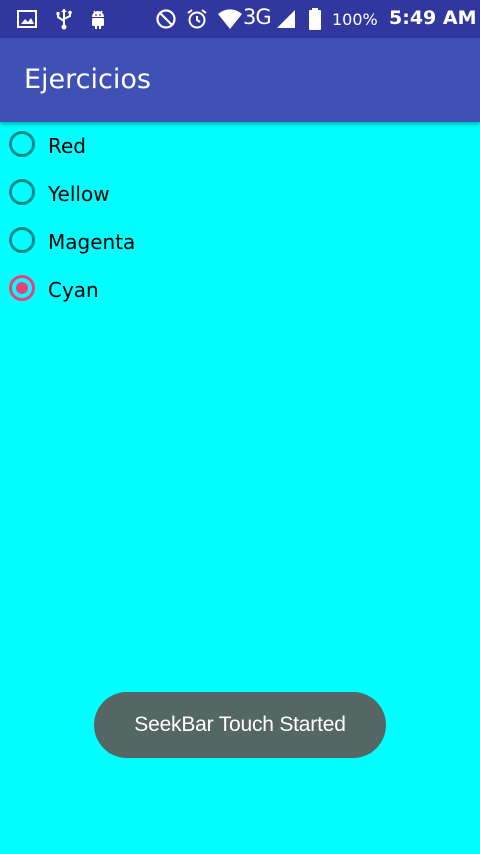 This screenshot has width=480, height=854. What do you see at coordinates (315, 19) in the screenshot?
I see `battery-icon` at bounding box center [315, 19].